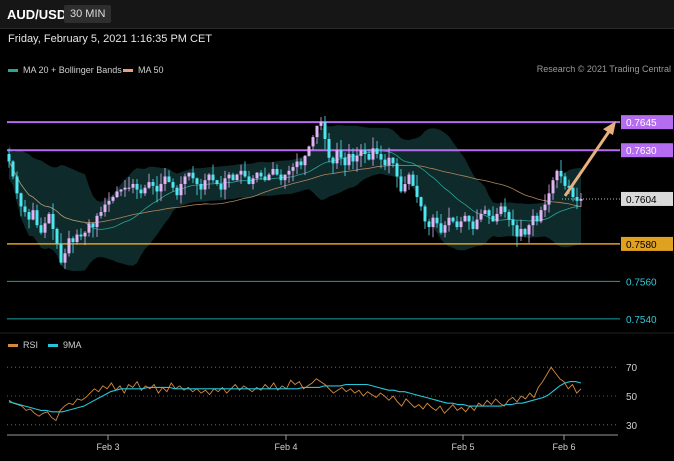 This screenshot has width=674, height=461. What do you see at coordinates (641, 245) in the screenshot?
I see `level-label-0.7580: 0.7580` at bounding box center [641, 245].